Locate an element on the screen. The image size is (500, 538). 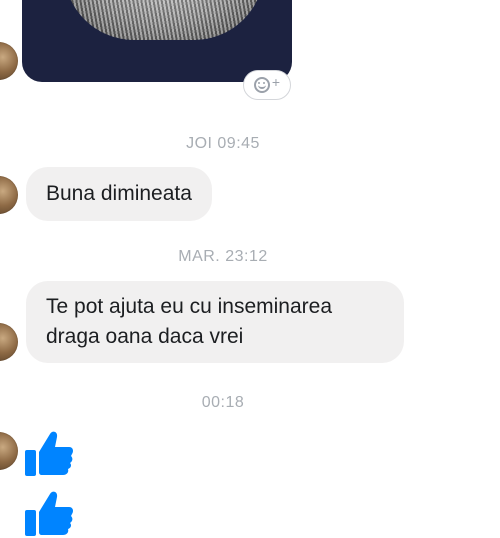
timestamp: 00:18 is located at coordinates (223, 402).